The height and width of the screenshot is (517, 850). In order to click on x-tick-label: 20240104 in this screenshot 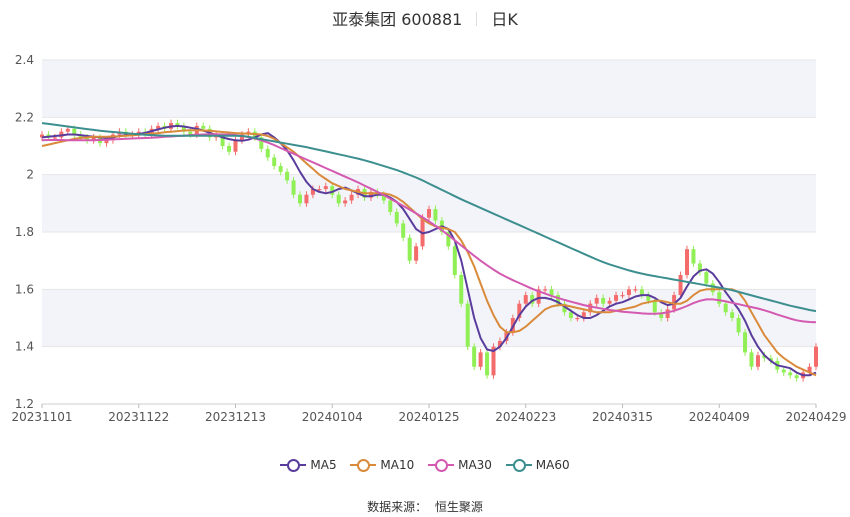, I will do `click(332, 417)`.